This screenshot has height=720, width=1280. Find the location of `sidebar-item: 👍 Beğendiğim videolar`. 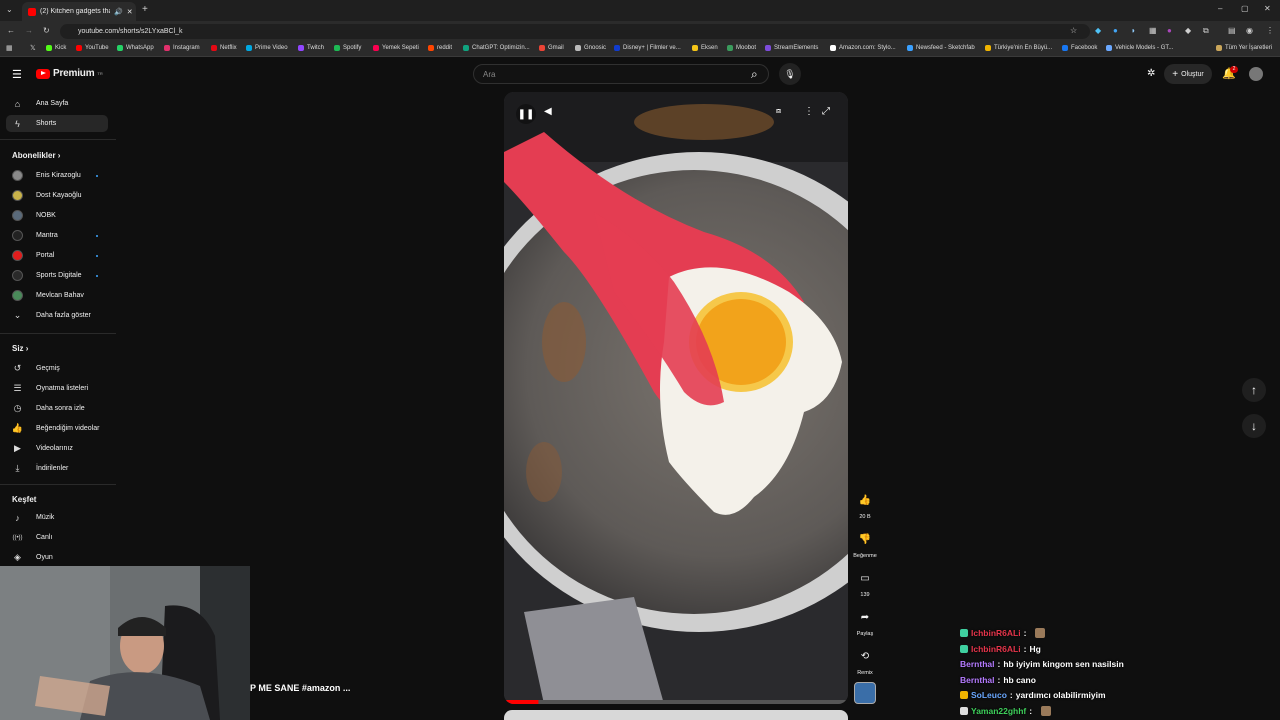

sidebar-item: 👍 Beğendiğim videolar is located at coordinates (58, 428).